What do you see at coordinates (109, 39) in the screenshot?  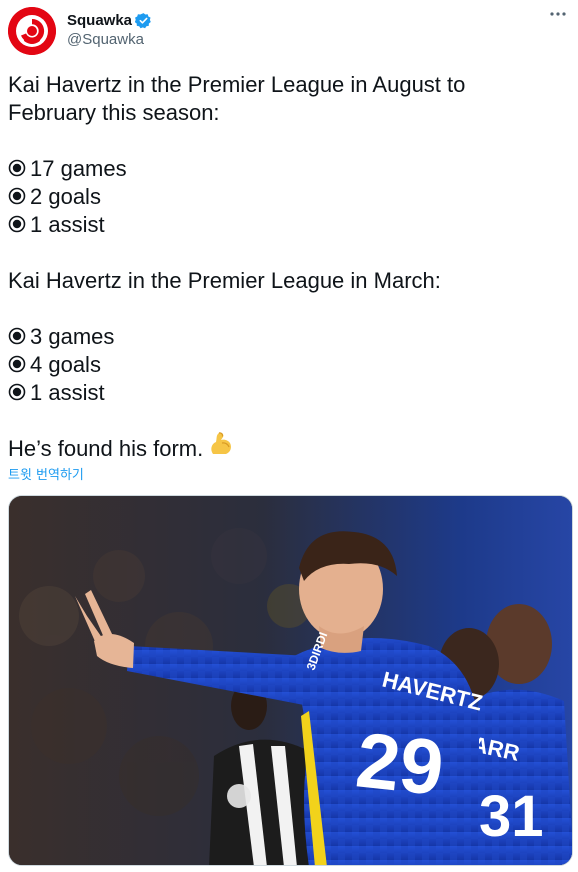 I see `handle: @Squawka` at bounding box center [109, 39].